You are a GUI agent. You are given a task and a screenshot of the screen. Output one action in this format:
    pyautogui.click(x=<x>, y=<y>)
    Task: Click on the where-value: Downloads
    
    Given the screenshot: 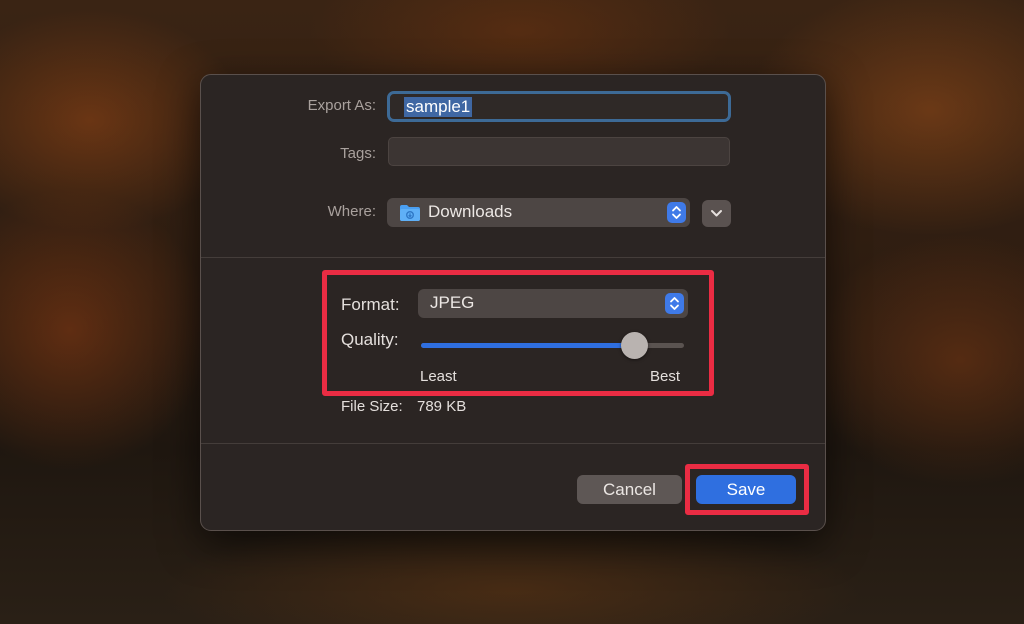 What is the action you would take?
    pyautogui.click(x=470, y=211)
    